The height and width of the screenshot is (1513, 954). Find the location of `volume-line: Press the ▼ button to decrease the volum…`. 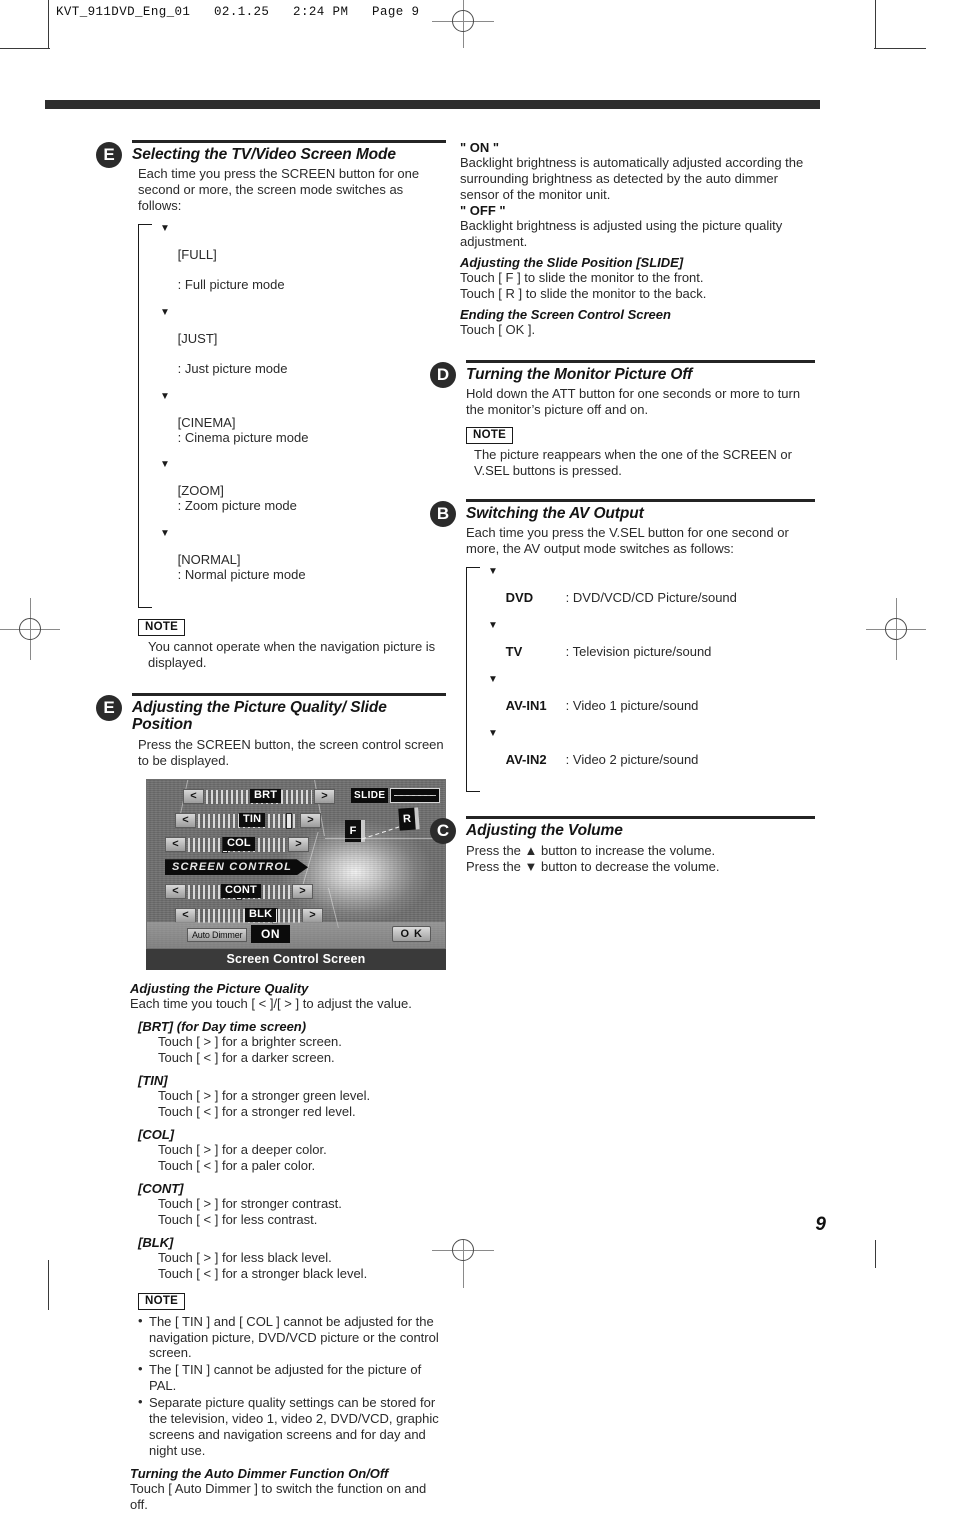

volume-line: Press the ▼ button to decrease the volum… is located at coordinates (593, 866).